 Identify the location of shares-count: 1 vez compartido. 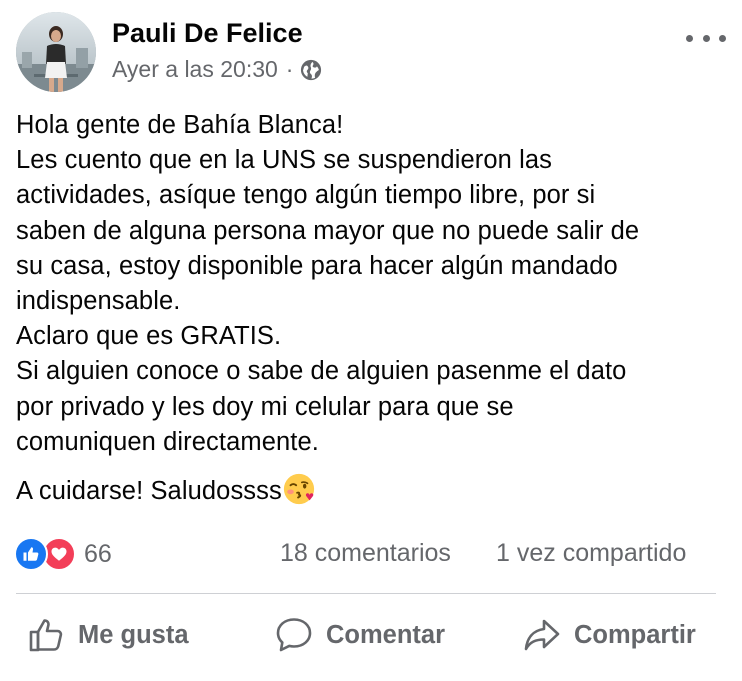
(591, 553).